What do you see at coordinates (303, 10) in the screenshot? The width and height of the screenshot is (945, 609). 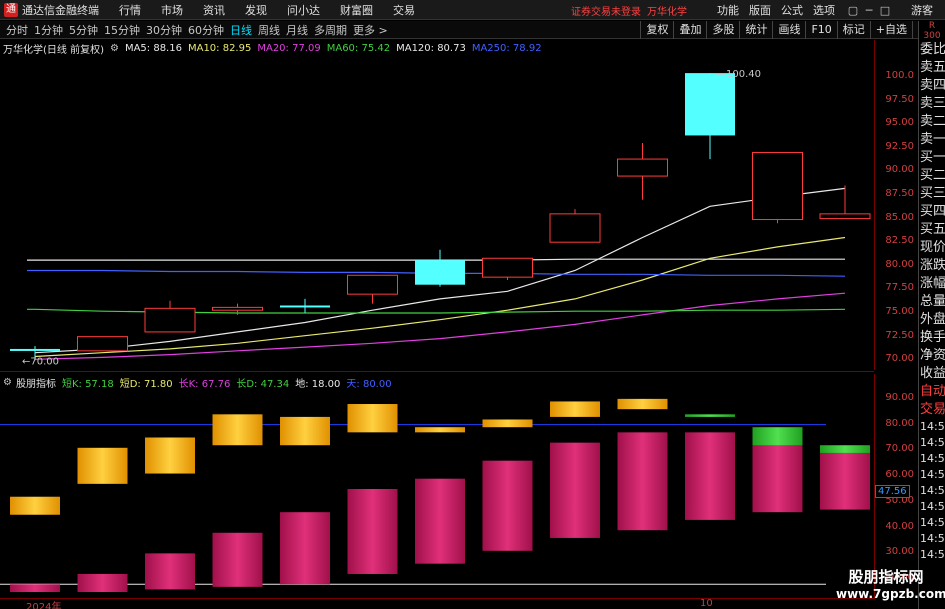 I see `menu-item-ask: 问小达` at bounding box center [303, 10].